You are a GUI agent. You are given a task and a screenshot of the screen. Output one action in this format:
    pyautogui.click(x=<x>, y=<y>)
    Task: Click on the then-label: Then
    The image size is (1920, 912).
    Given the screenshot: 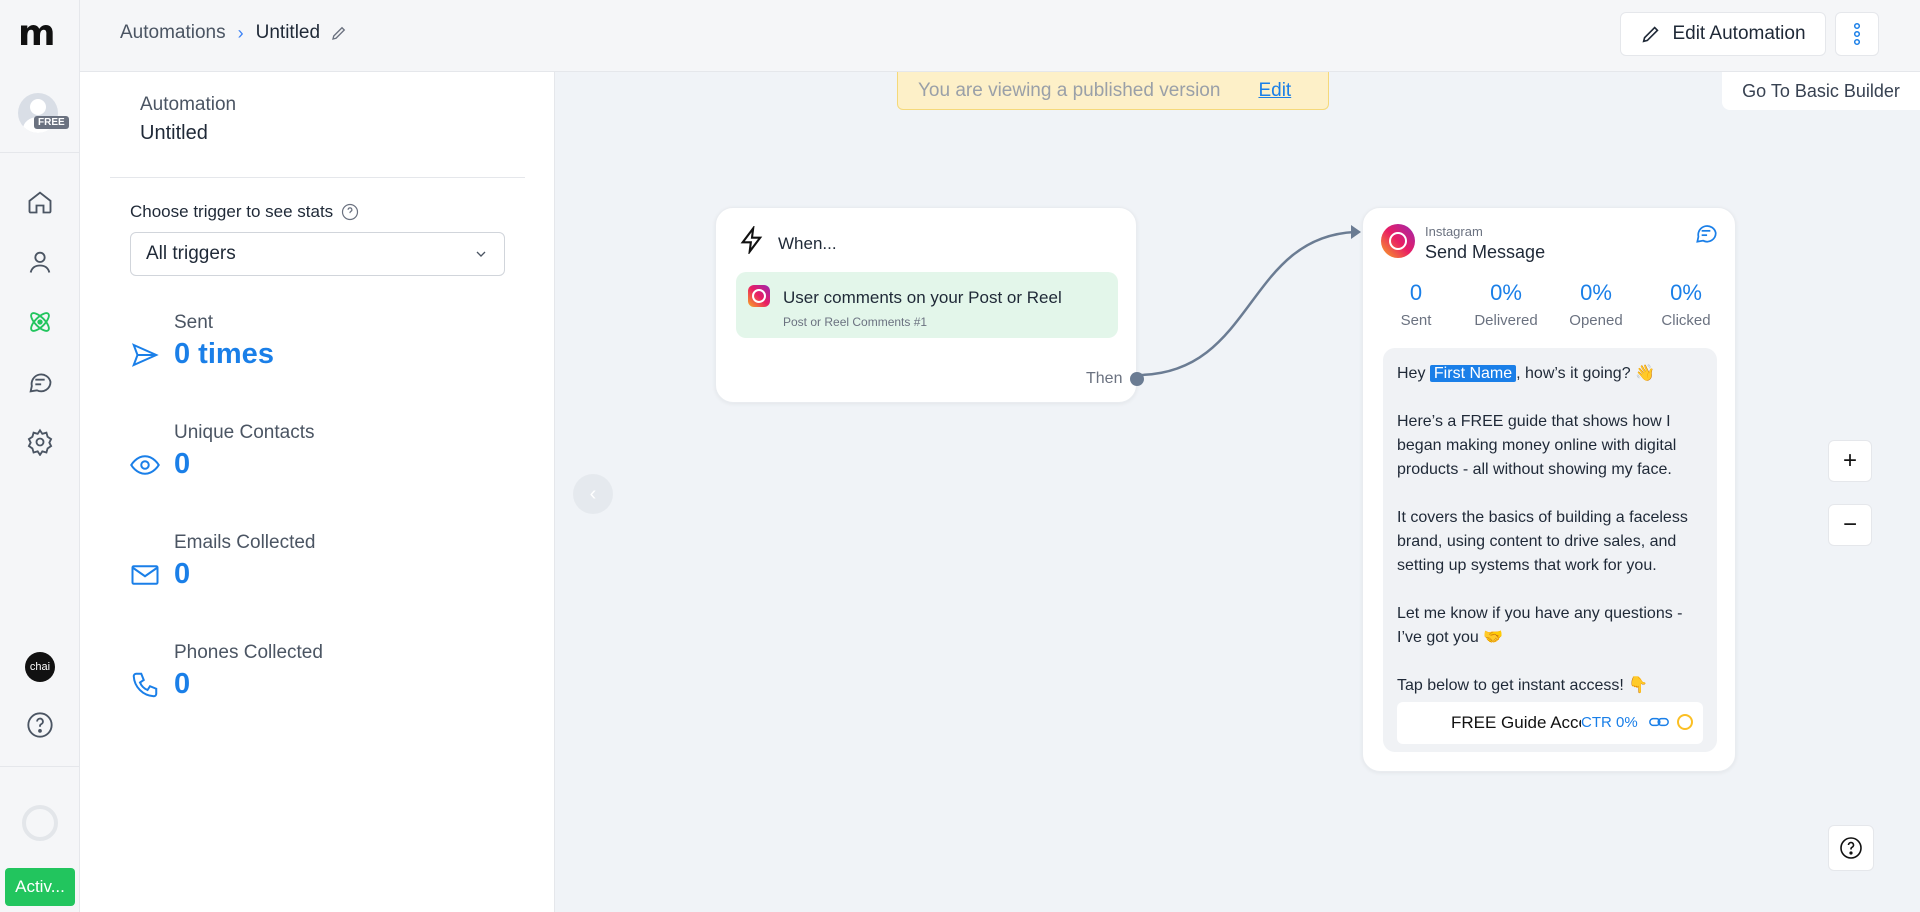 What is the action you would take?
    pyautogui.click(x=1104, y=378)
    